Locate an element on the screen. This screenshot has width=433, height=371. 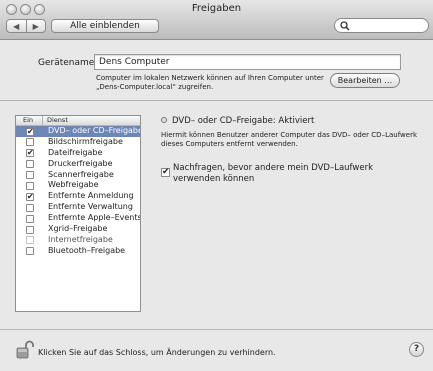
list-item: ✔ Dateifreigabe is located at coordinates (78, 153).